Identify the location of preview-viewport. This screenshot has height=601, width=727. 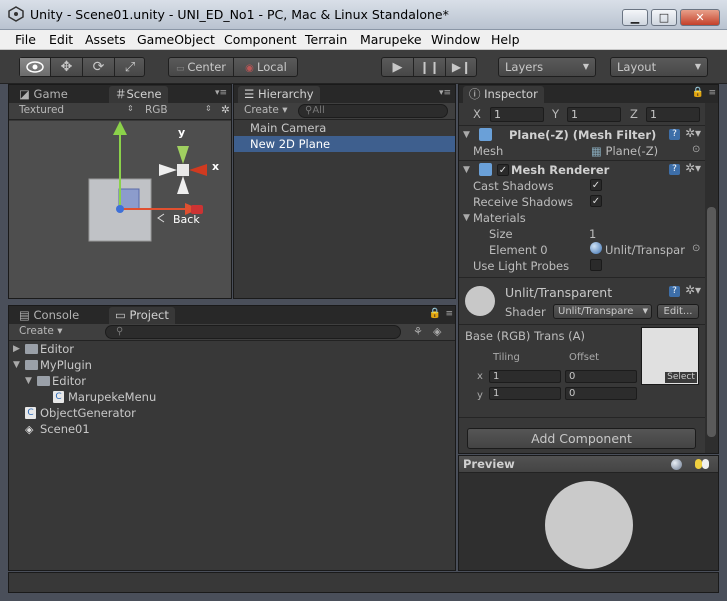
(588, 521).